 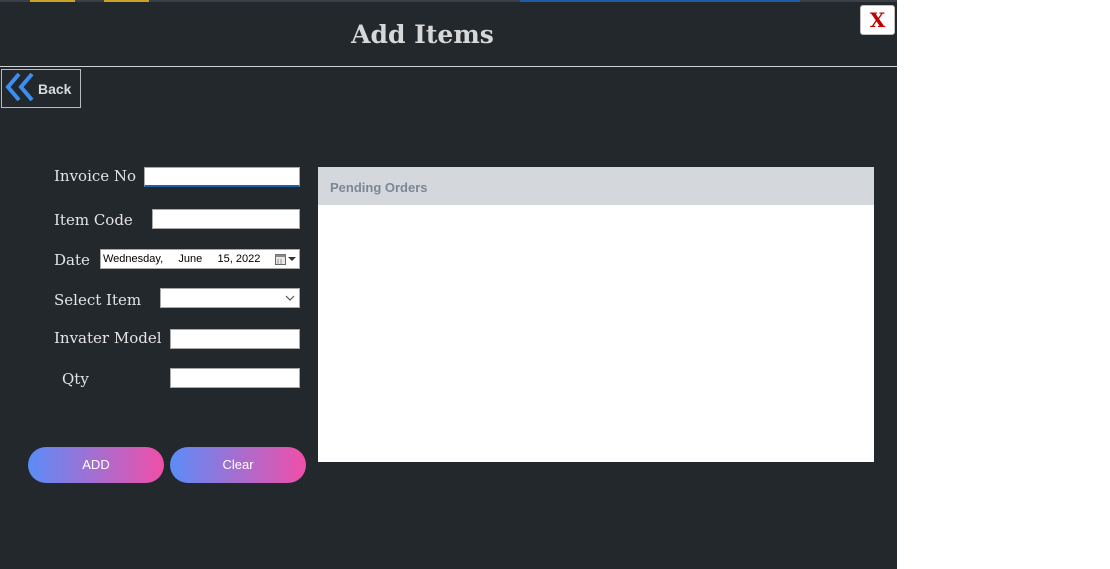 What do you see at coordinates (222, 177) in the screenshot?
I see `invoice-no-input` at bounding box center [222, 177].